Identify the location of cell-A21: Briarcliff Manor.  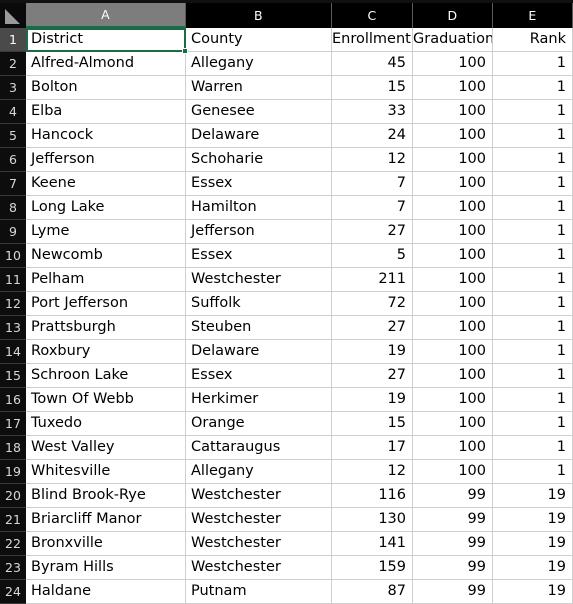
(106, 520).